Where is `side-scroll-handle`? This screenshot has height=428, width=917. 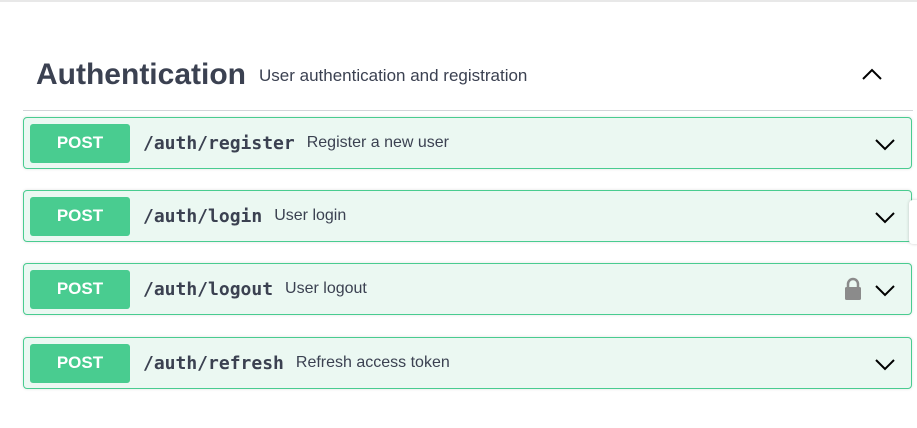
side-scroll-handle is located at coordinates (913, 222).